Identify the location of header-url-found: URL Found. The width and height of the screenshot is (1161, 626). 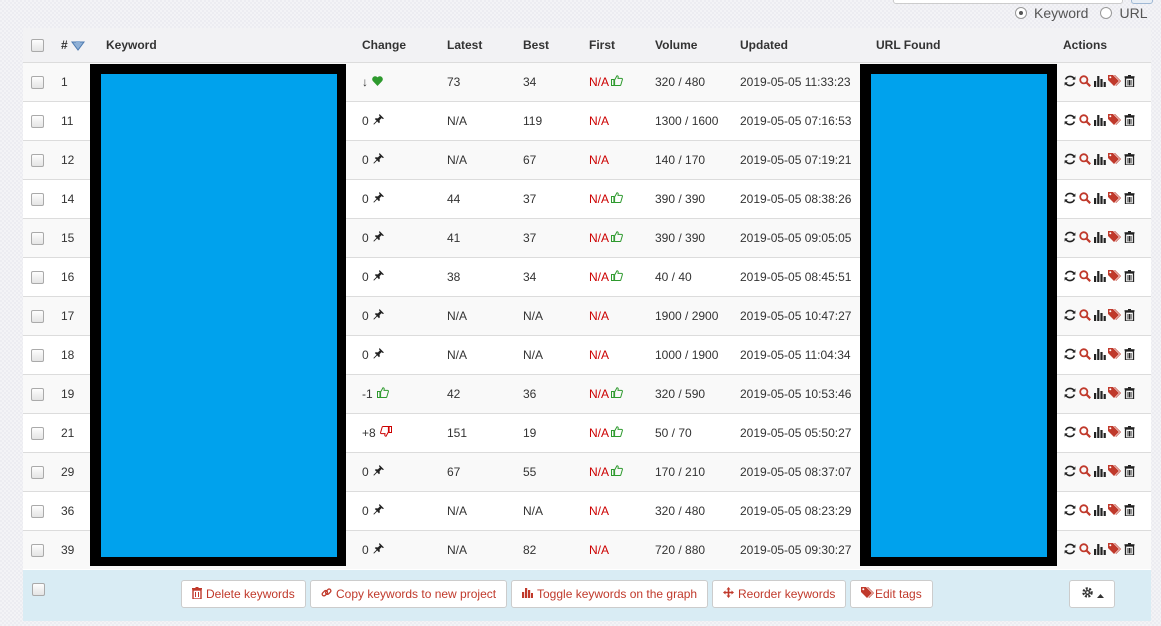
(969, 45).